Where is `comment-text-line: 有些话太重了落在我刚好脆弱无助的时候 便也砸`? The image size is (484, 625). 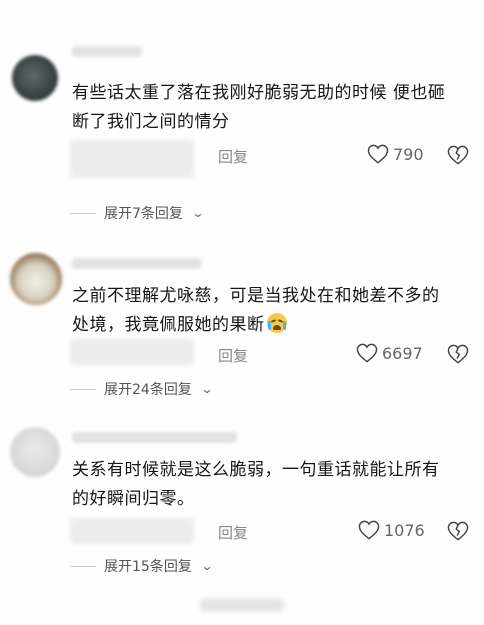
comment-text-line: 有些话太重了落在我刚好脆弱无助的时候 便也砸 is located at coordinates (259, 93).